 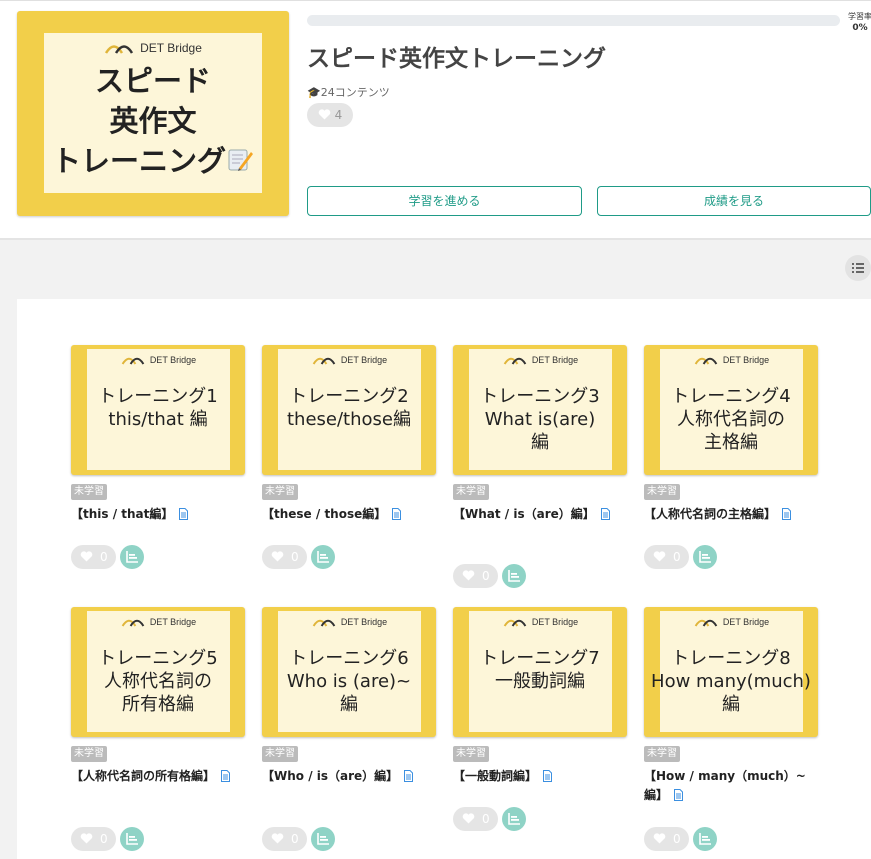 I want to click on card-title: 【this / that編】, so click(x=158, y=514).